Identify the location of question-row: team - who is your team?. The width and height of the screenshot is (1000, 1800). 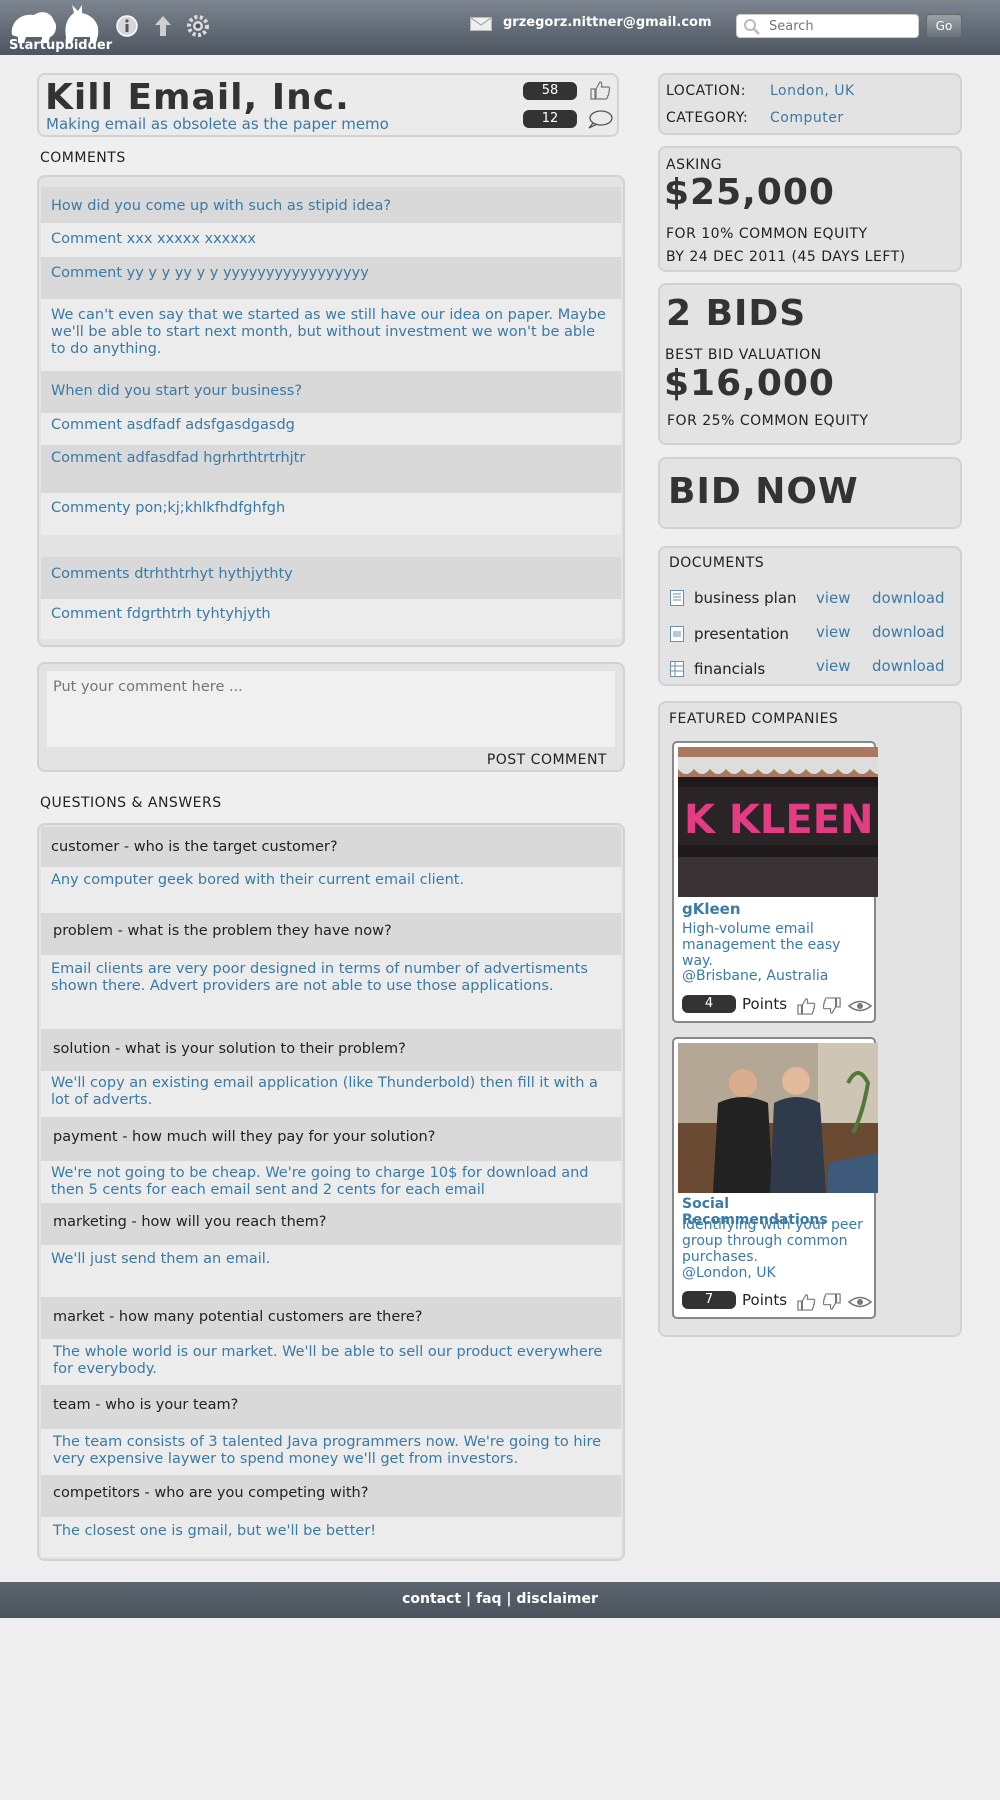
(331, 1407).